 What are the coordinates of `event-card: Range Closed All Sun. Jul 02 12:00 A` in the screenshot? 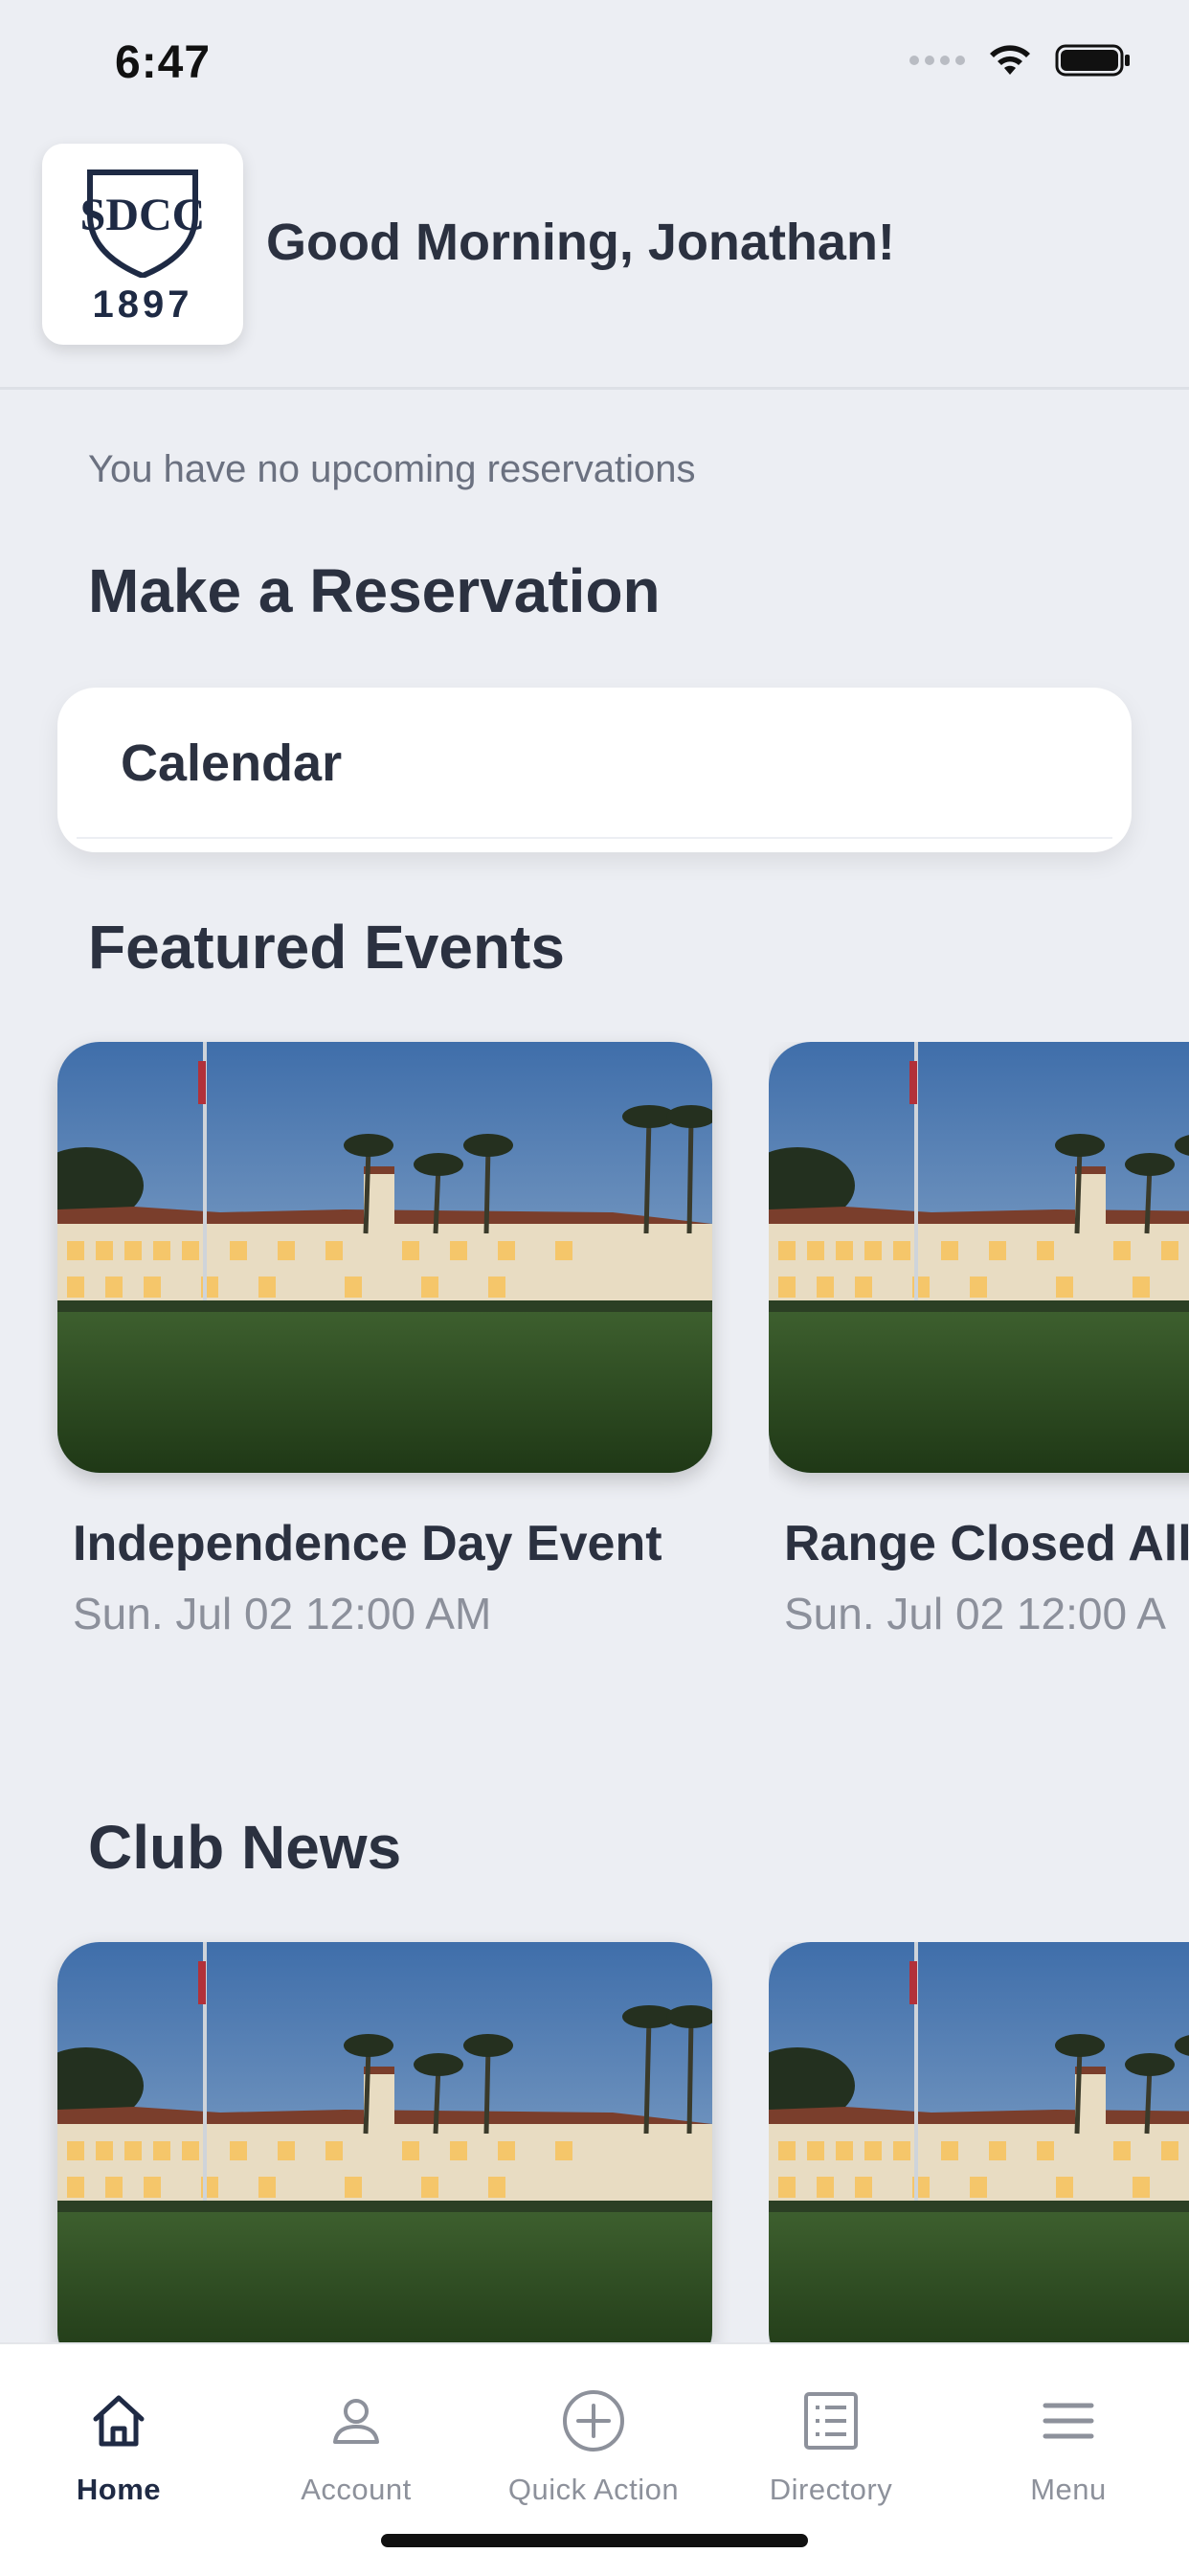 It's located at (979, 1340).